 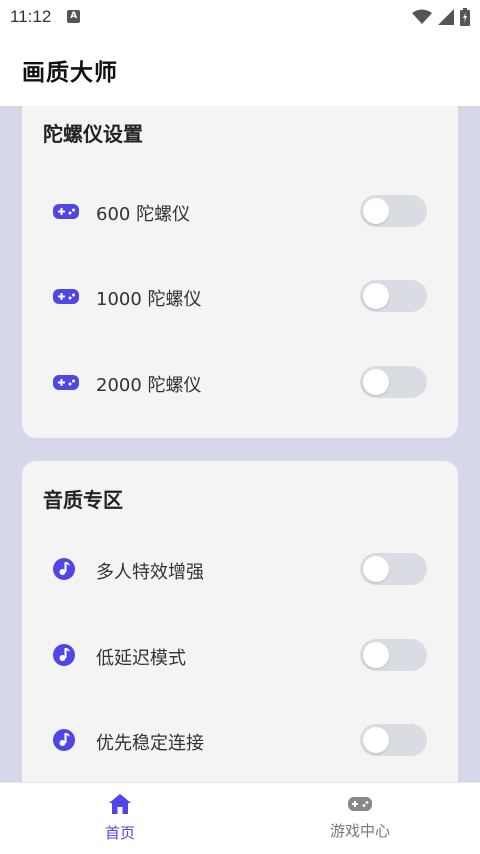 I want to click on gyro-600-row: 600 陀螺仪, so click(x=240, y=211).